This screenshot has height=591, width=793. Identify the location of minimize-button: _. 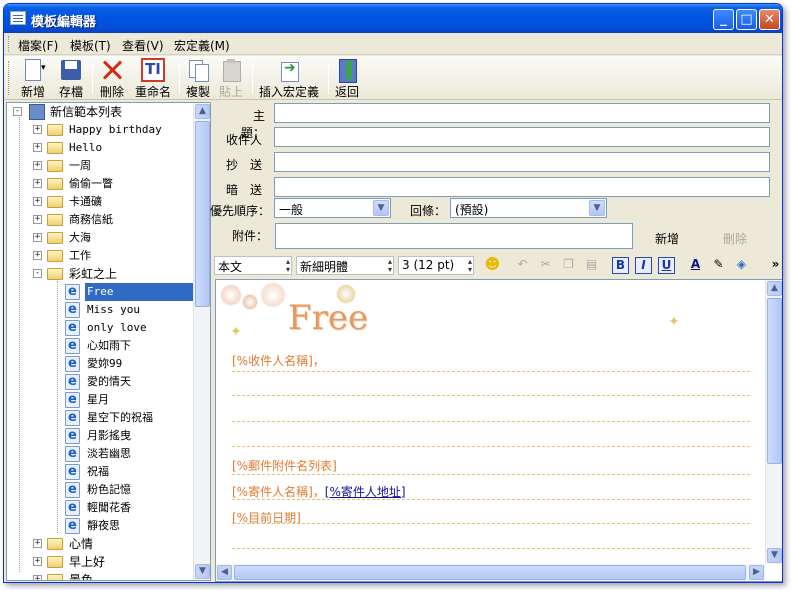
(723, 19).